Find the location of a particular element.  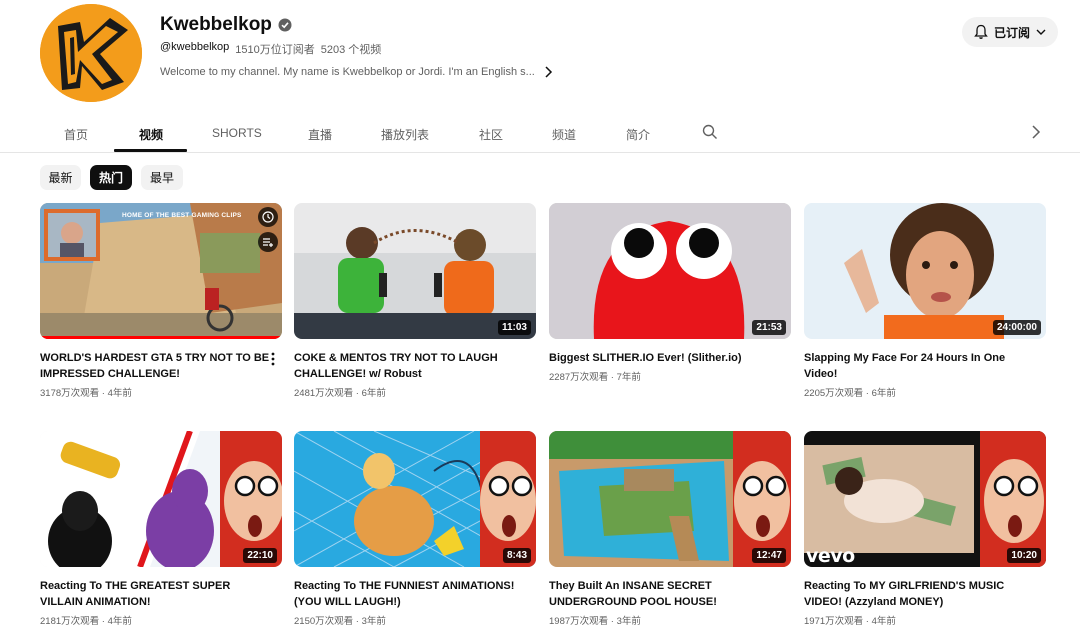

add-to-queue-icon is located at coordinates (268, 242).